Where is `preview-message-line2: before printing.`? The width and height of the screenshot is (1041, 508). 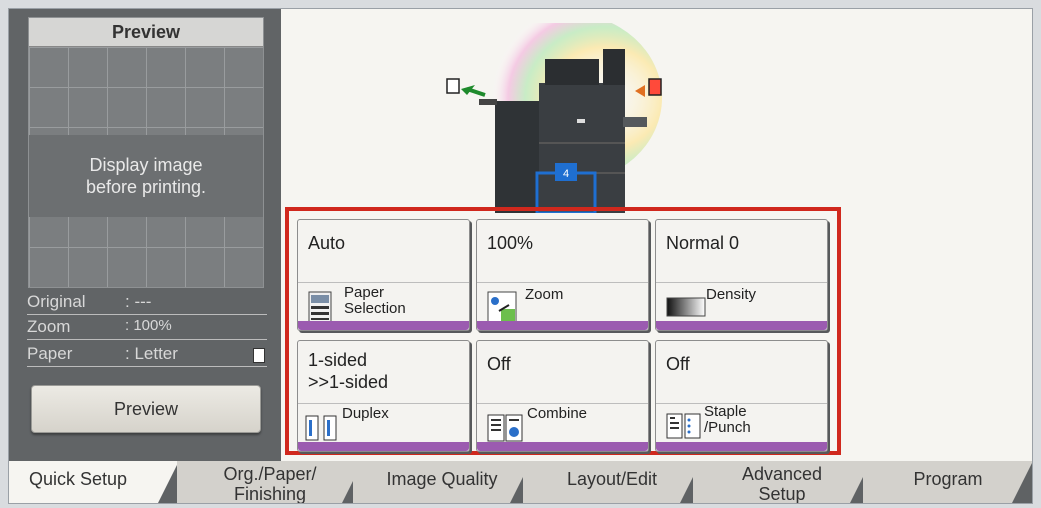 preview-message-line2: before printing. is located at coordinates (146, 187).